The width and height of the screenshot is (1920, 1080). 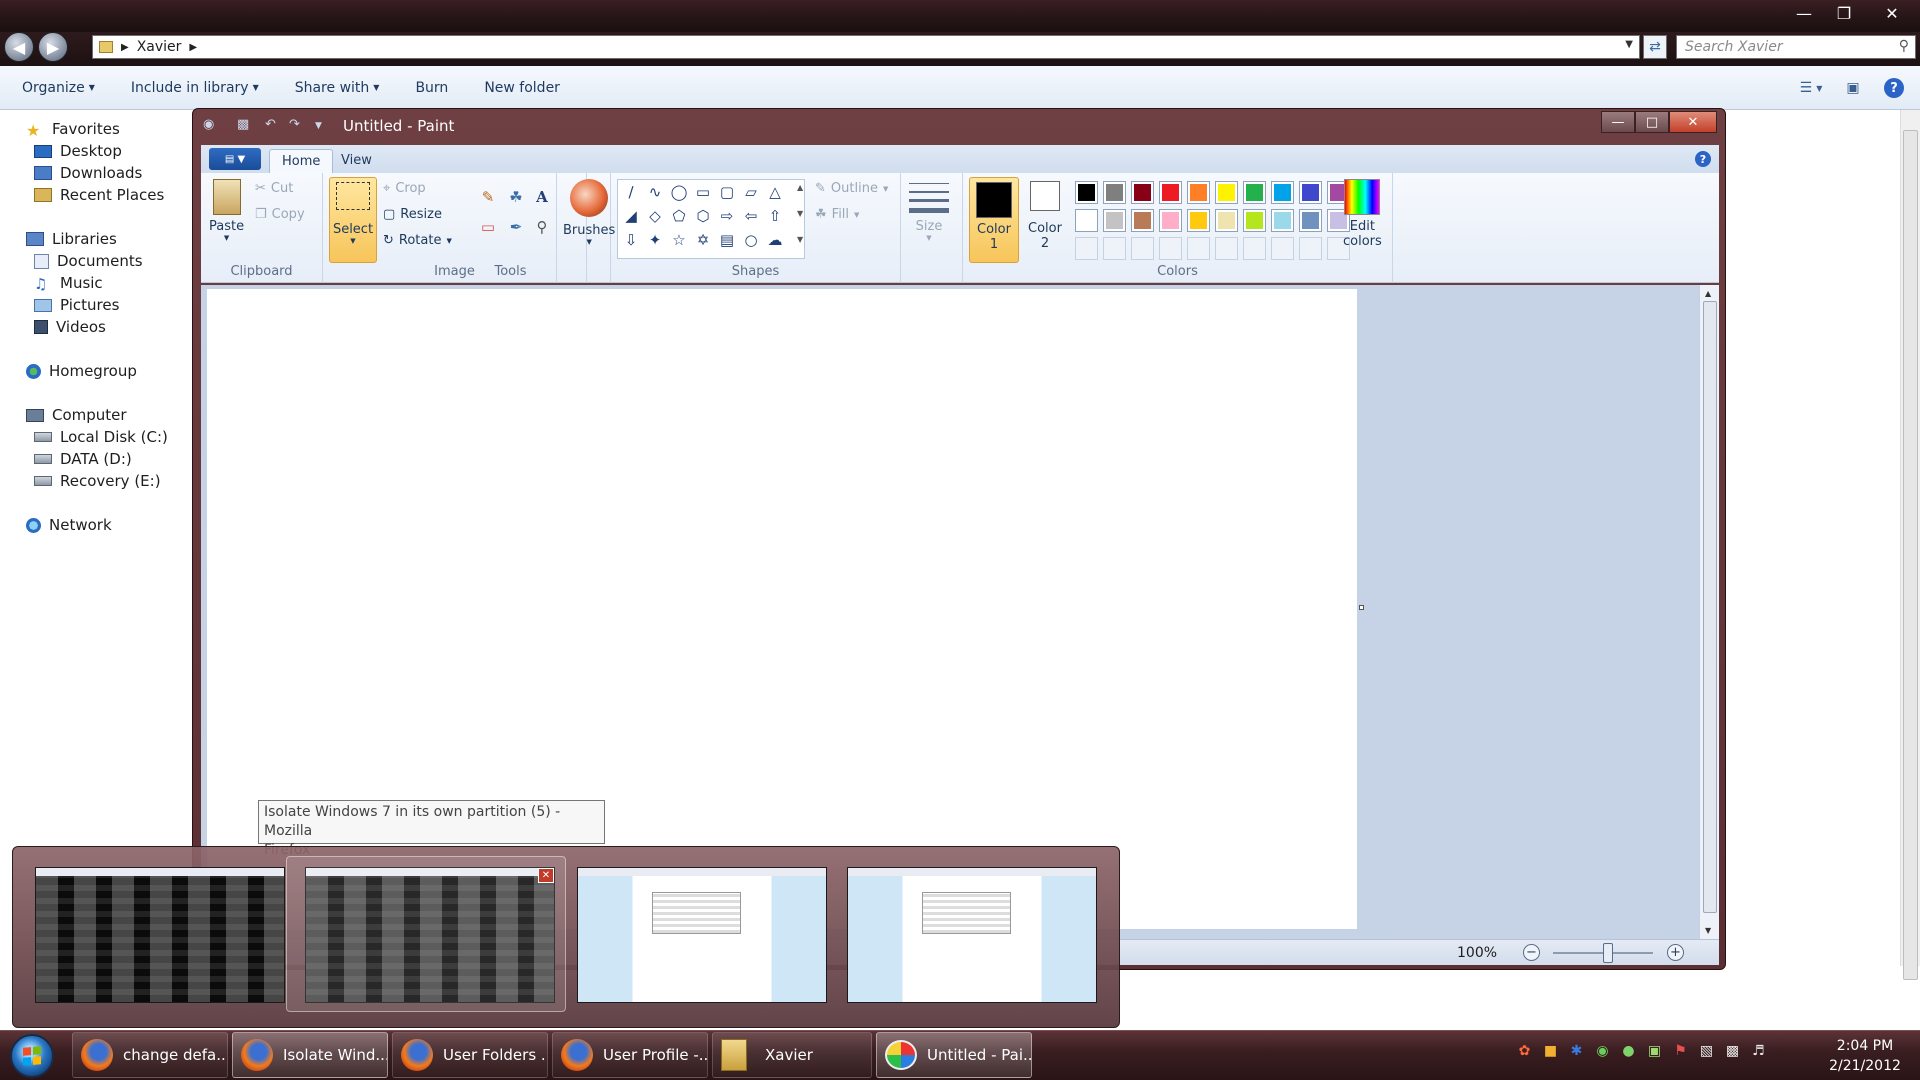 I want to click on tab-home: Home, so click(x=301, y=161).